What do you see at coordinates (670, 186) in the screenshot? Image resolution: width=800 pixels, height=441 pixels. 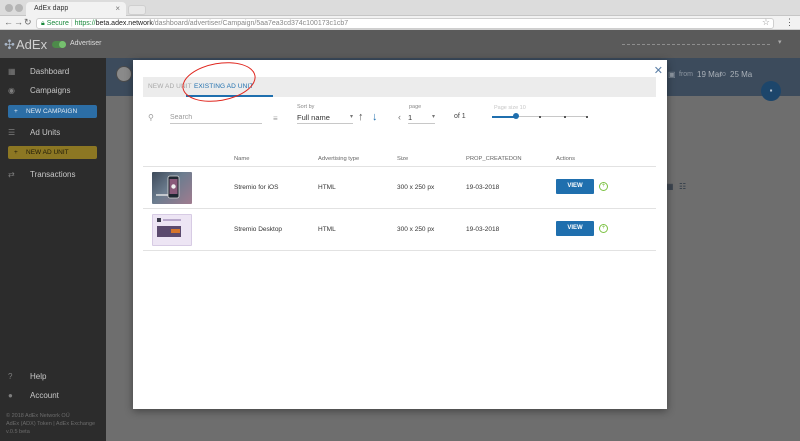 I see `grid-view-icon: ▦` at bounding box center [670, 186].